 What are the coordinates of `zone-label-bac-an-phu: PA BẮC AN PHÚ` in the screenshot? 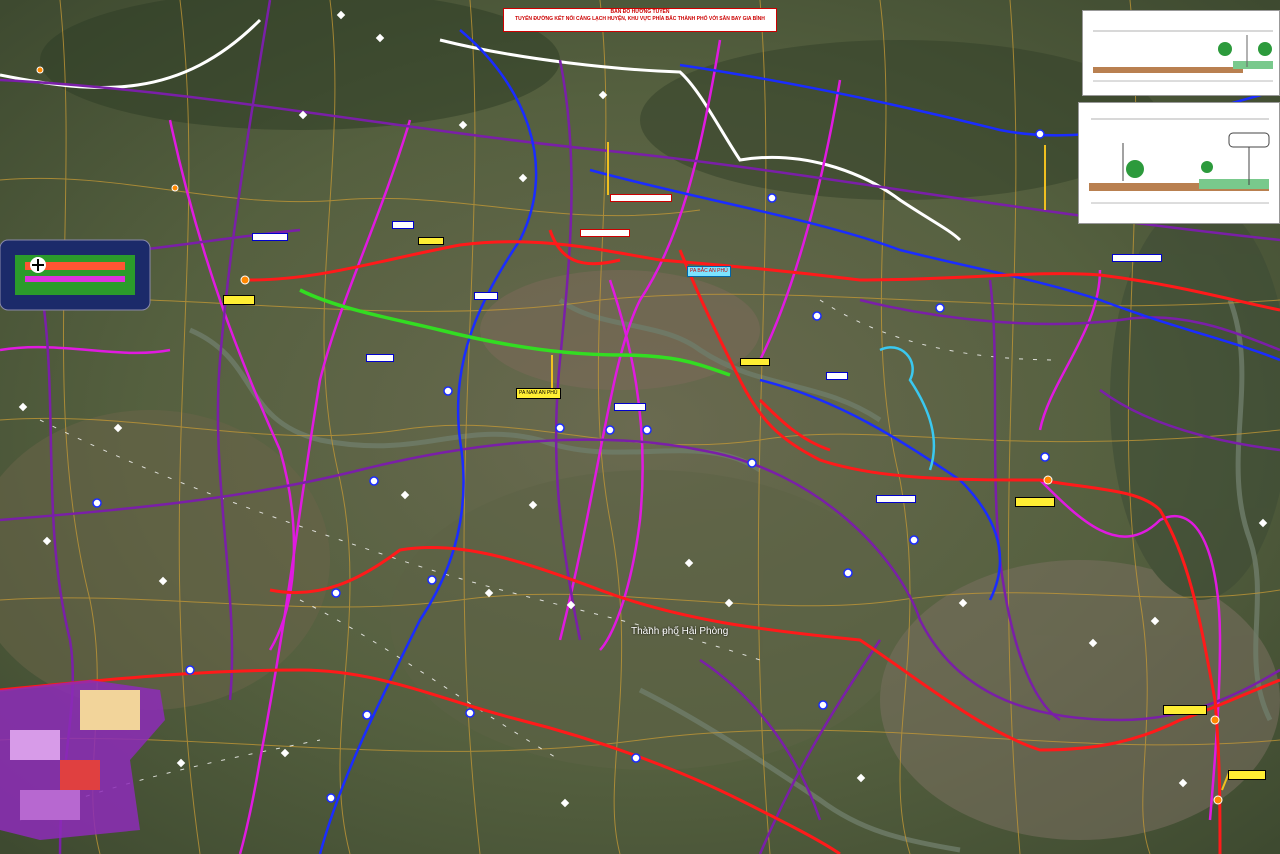 It's located at (709, 271).